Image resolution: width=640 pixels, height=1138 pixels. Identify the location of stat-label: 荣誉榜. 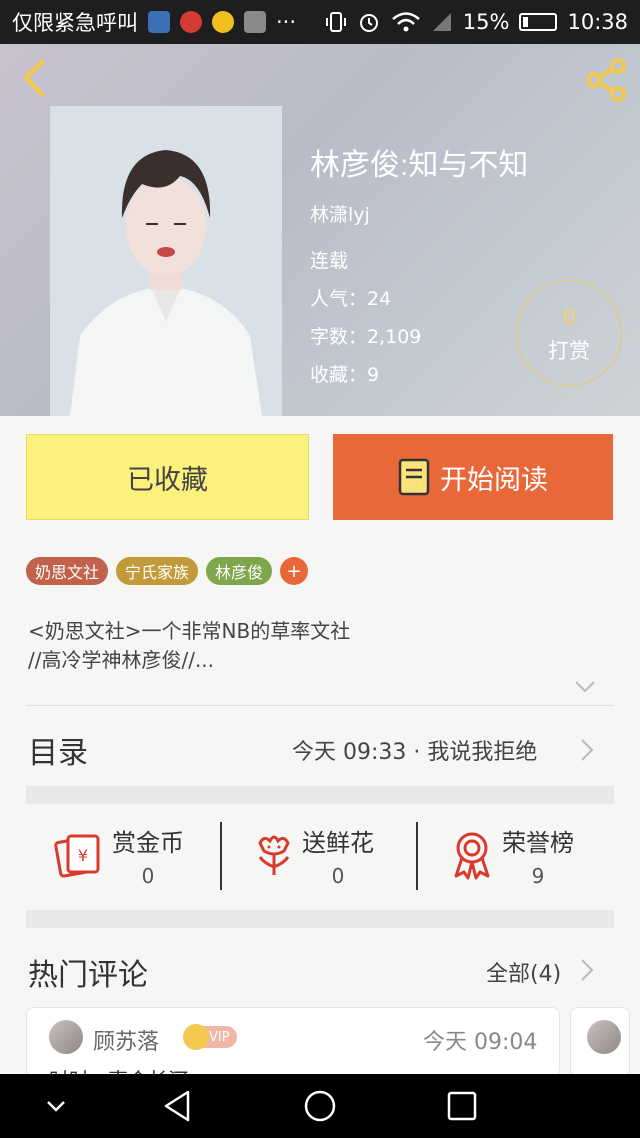
(538, 842).